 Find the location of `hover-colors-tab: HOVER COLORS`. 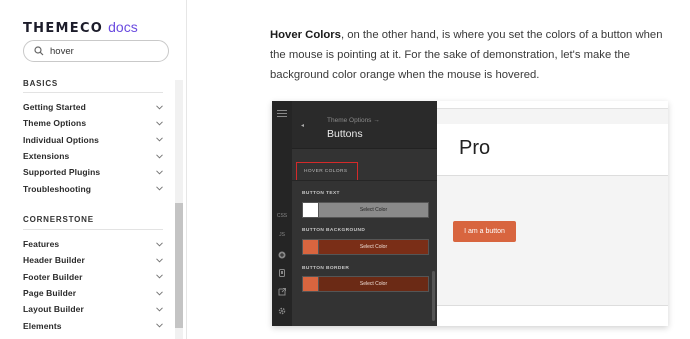

hover-colors-tab: HOVER COLORS is located at coordinates (327, 171).